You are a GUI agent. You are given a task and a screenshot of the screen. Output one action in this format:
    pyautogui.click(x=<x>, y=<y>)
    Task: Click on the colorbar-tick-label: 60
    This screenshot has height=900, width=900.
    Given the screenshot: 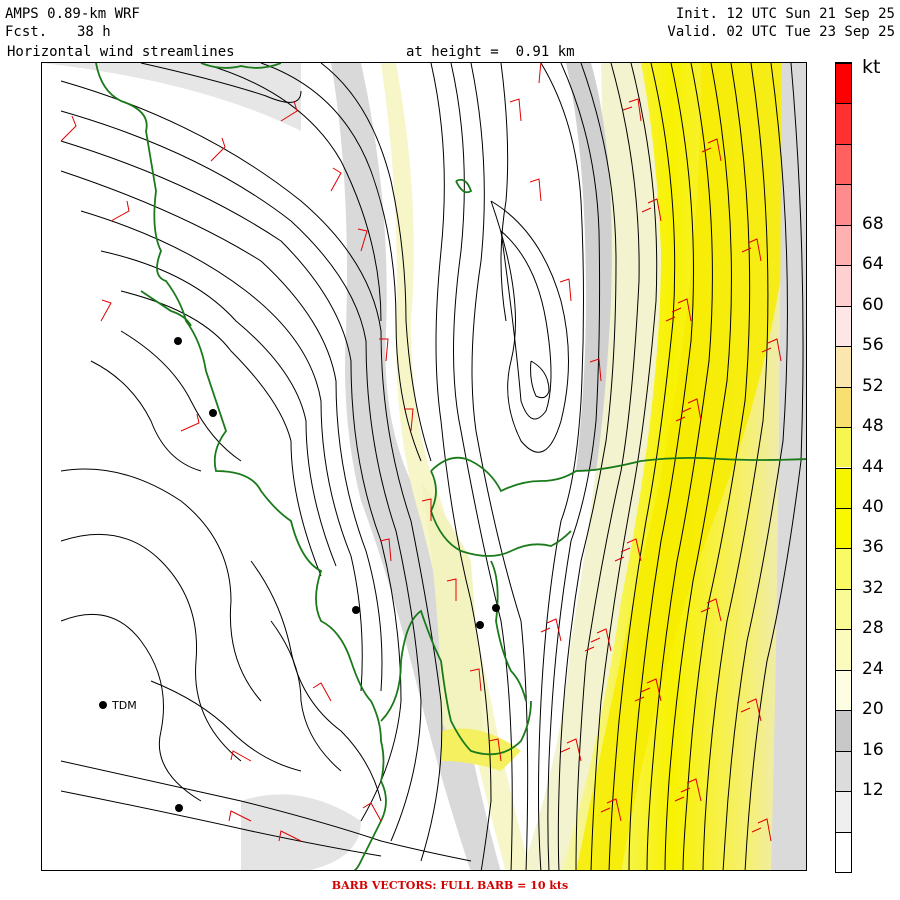 What is the action you would take?
    pyautogui.click(x=873, y=304)
    